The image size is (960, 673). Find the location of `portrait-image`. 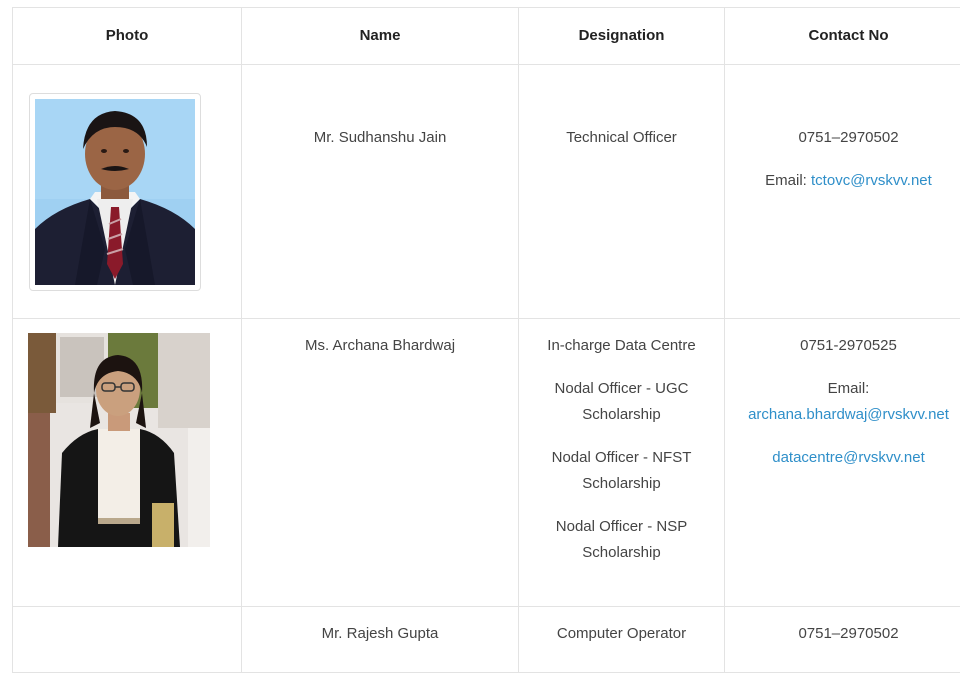

portrait-image is located at coordinates (115, 192).